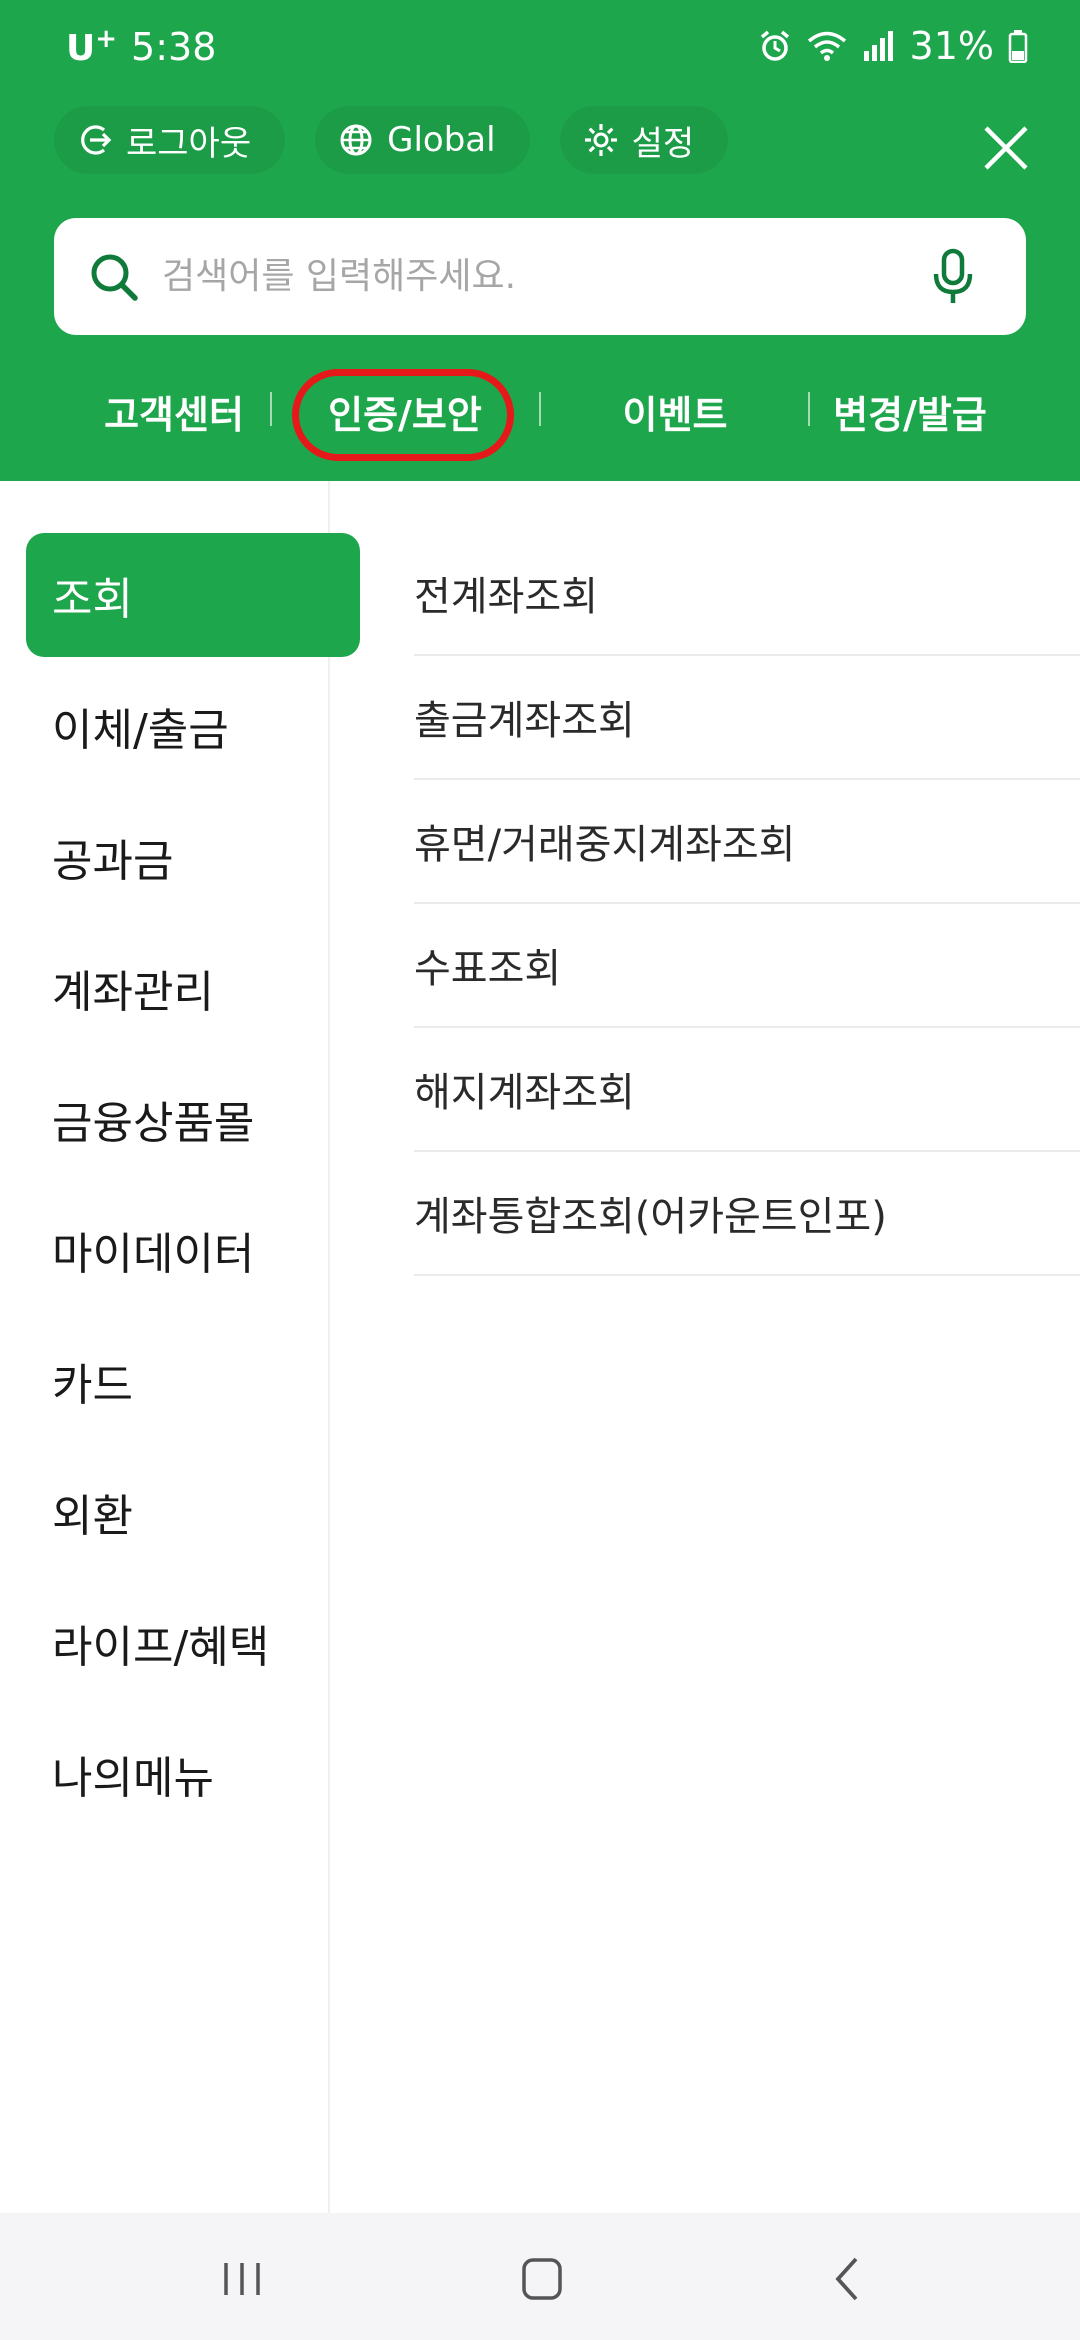  Describe the element at coordinates (848, 2279) in the screenshot. I see `back-icon` at that location.